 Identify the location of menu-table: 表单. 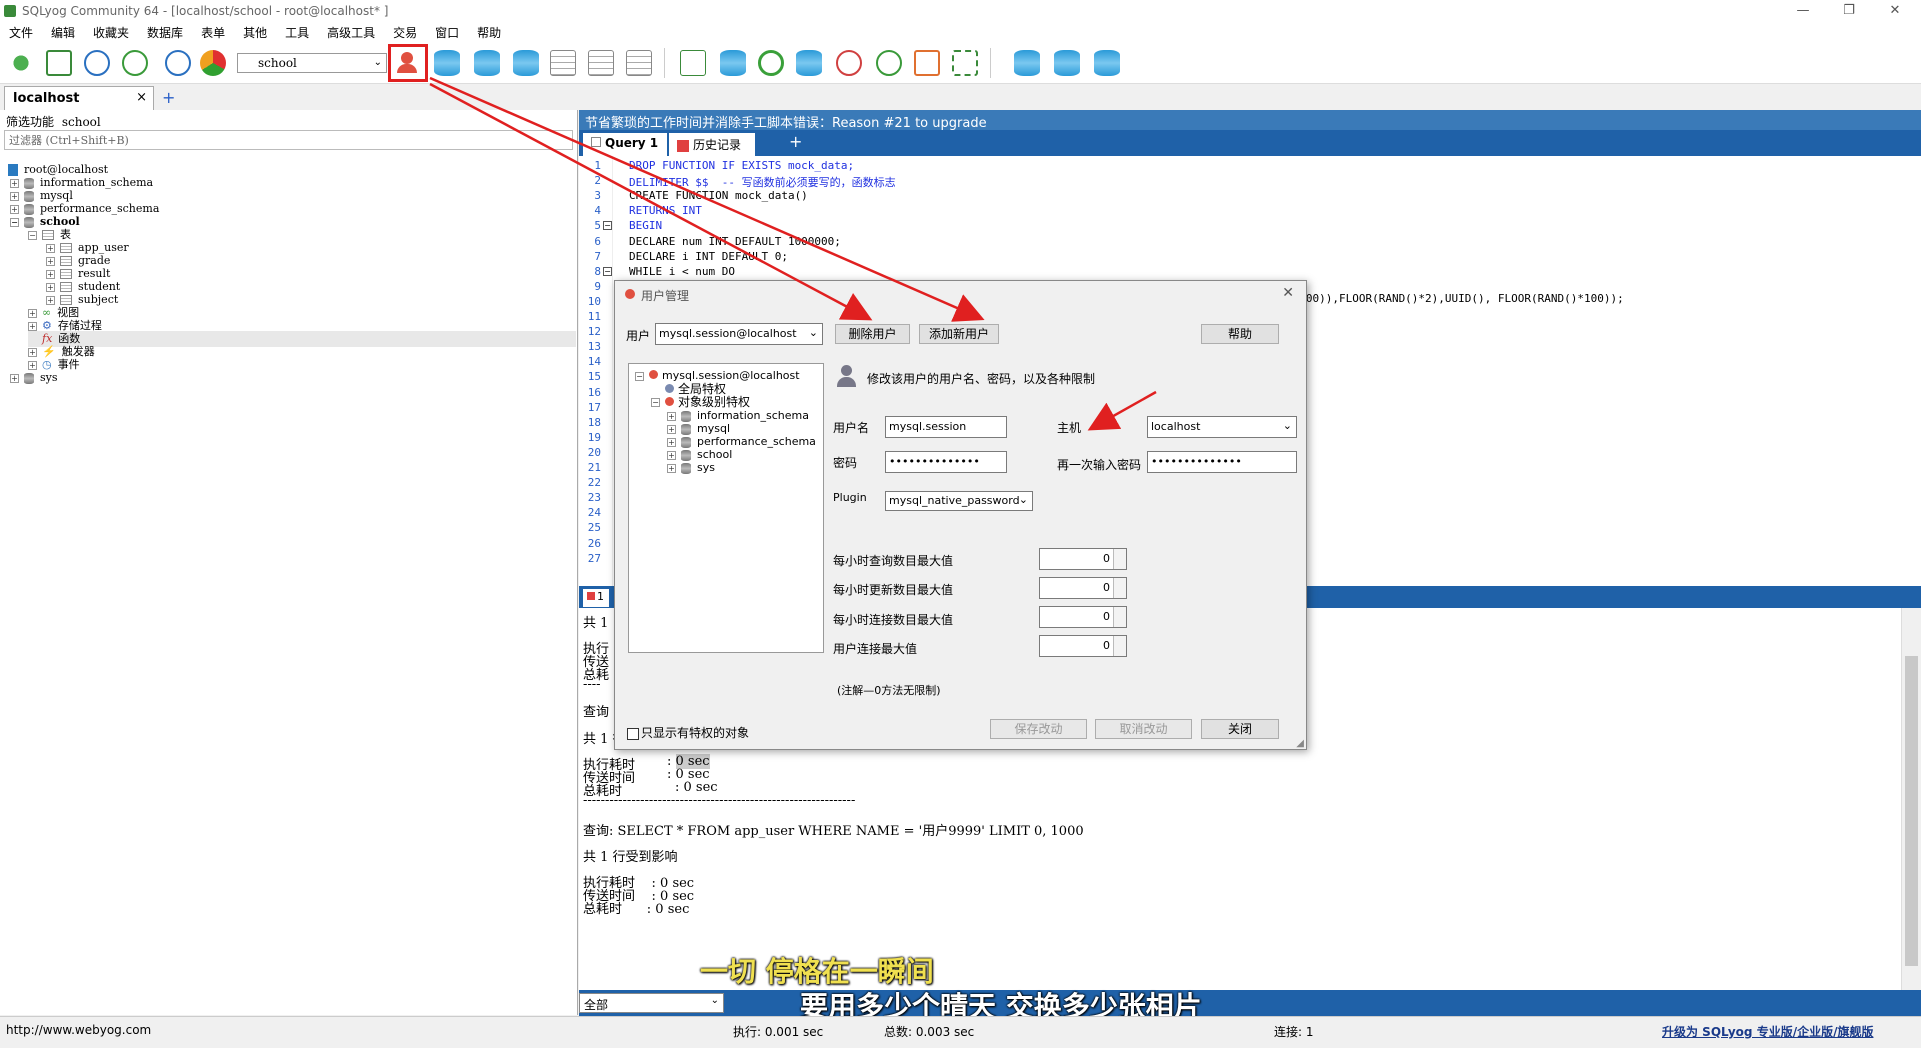
(213, 32).